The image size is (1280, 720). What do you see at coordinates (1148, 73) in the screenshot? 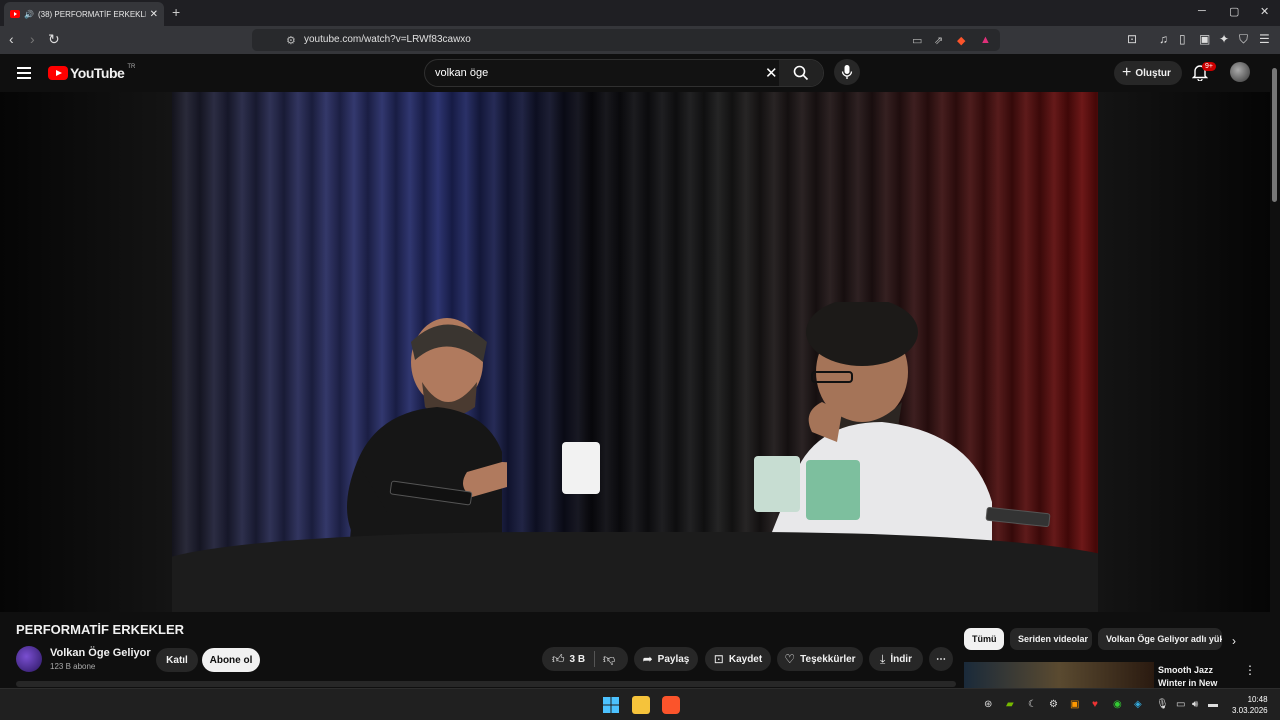
I see `create-button: + Oluştur` at bounding box center [1148, 73].